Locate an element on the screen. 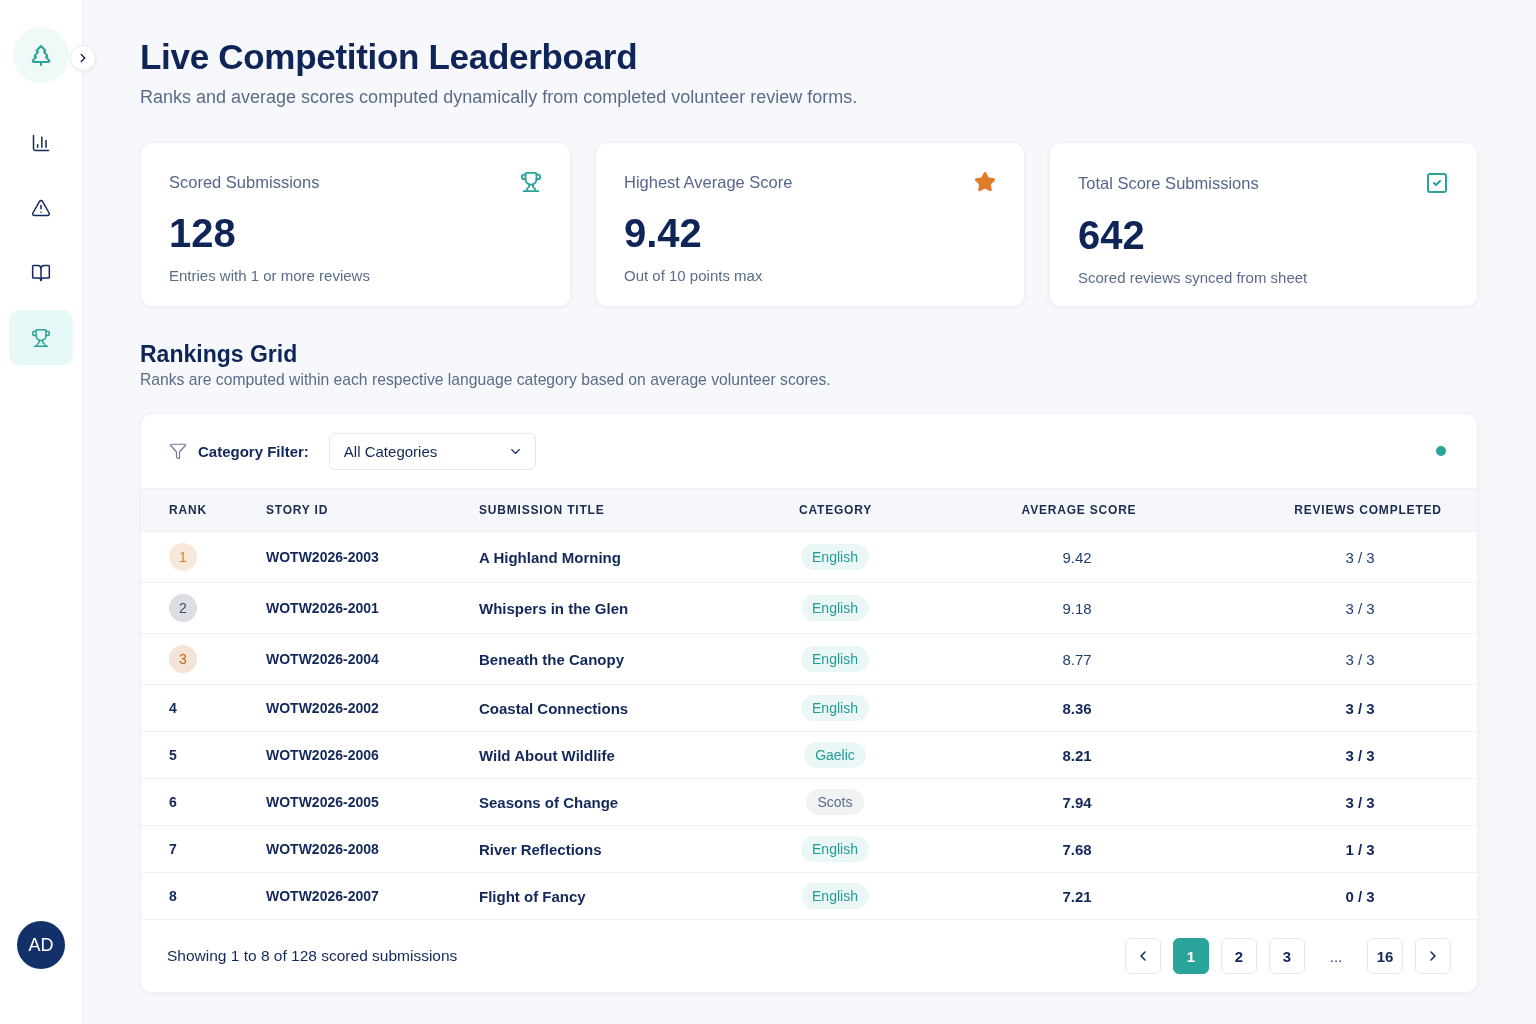 This screenshot has width=1536, height=1024. section-title: Rankings Grid is located at coordinates (219, 354).